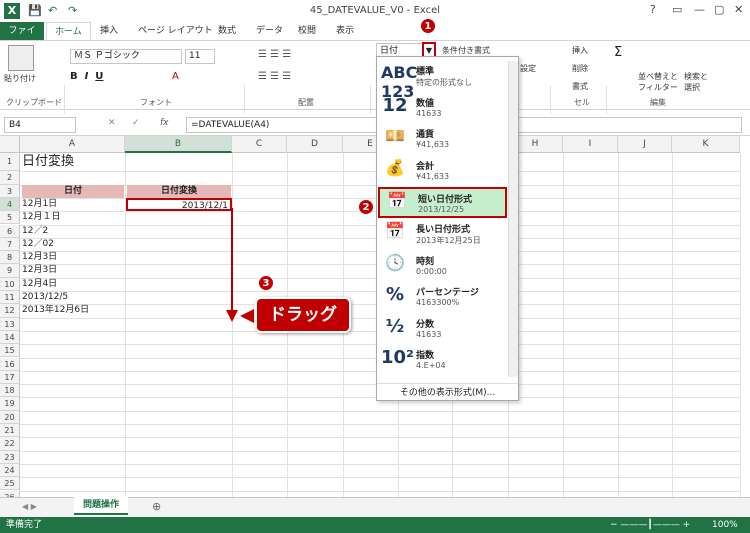 This screenshot has width=750, height=533. Describe the element at coordinates (442, 297) in the screenshot. I see `format-option: % パーセンテージ 4163300%` at that location.